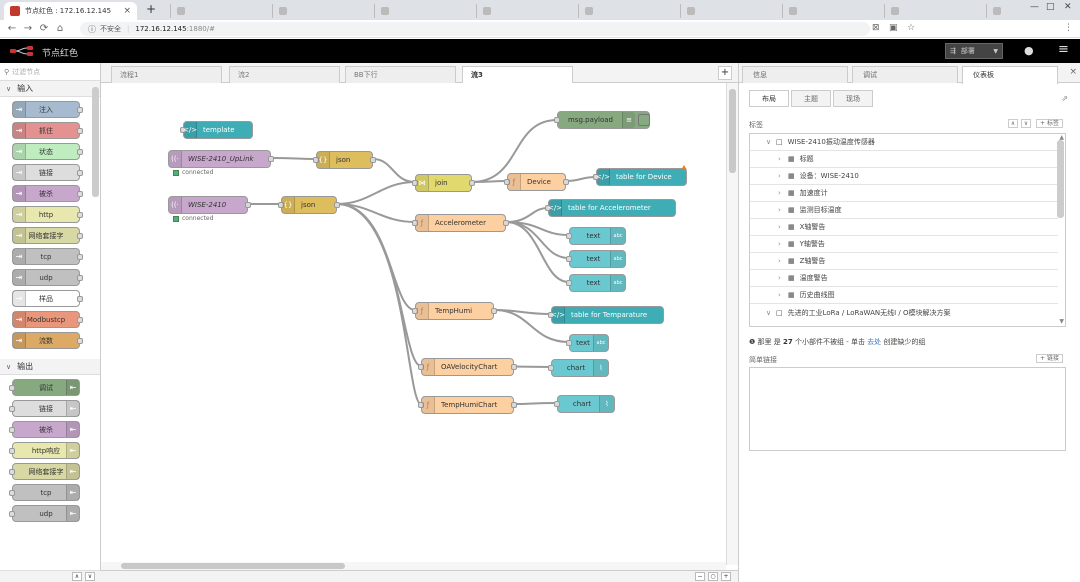 The width and height of the screenshot is (1080, 582). I want to click on palette-node-out-2: ⇤ 被杀, so click(44, 429).